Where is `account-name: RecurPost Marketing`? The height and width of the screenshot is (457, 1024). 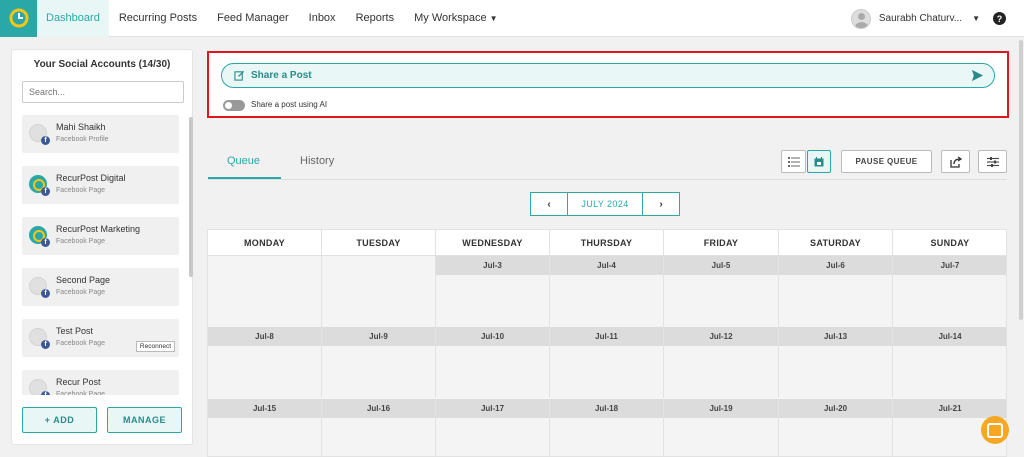 account-name: RecurPost Marketing is located at coordinates (98, 229).